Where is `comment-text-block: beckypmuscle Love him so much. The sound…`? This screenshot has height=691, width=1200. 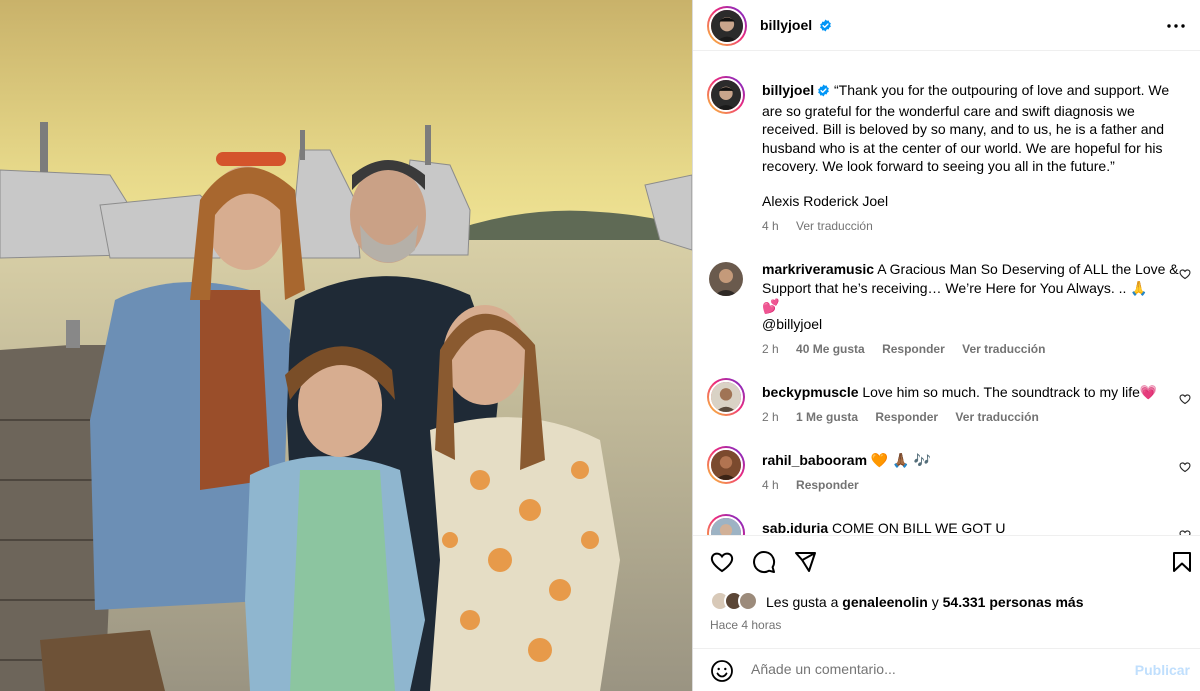 comment-text-block: beckypmuscle Love him so much. The sound… is located at coordinates (977, 392).